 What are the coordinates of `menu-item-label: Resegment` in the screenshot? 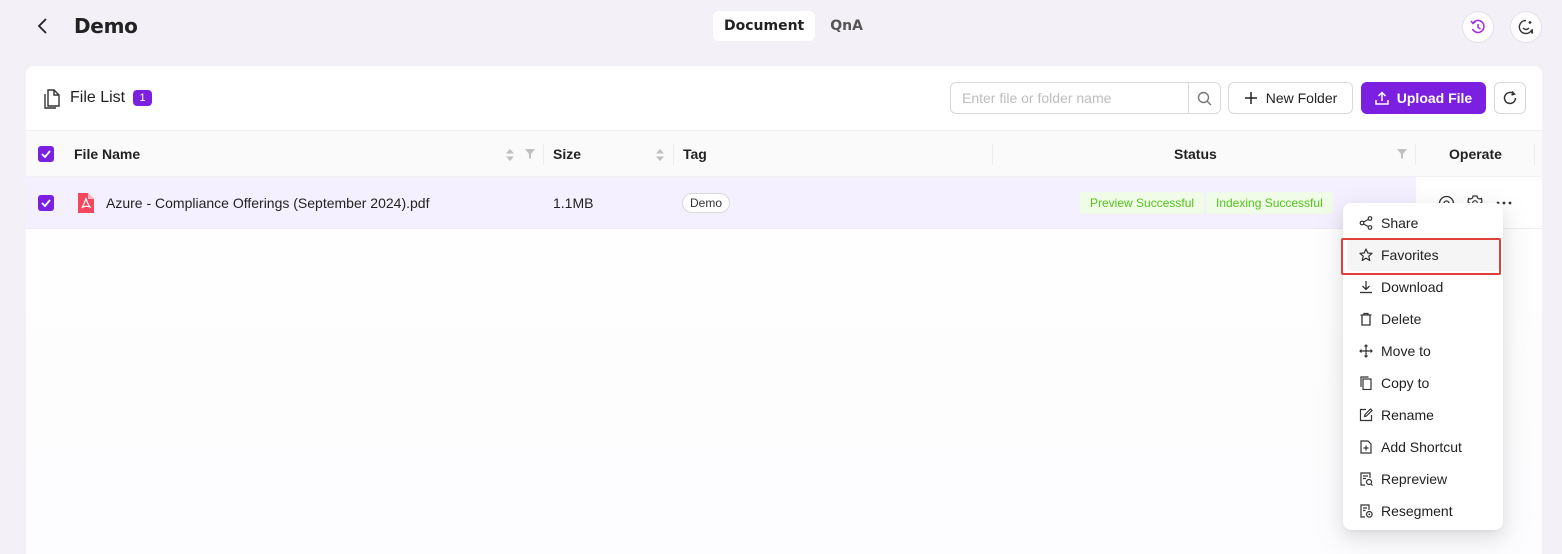 It's located at (1417, 511).